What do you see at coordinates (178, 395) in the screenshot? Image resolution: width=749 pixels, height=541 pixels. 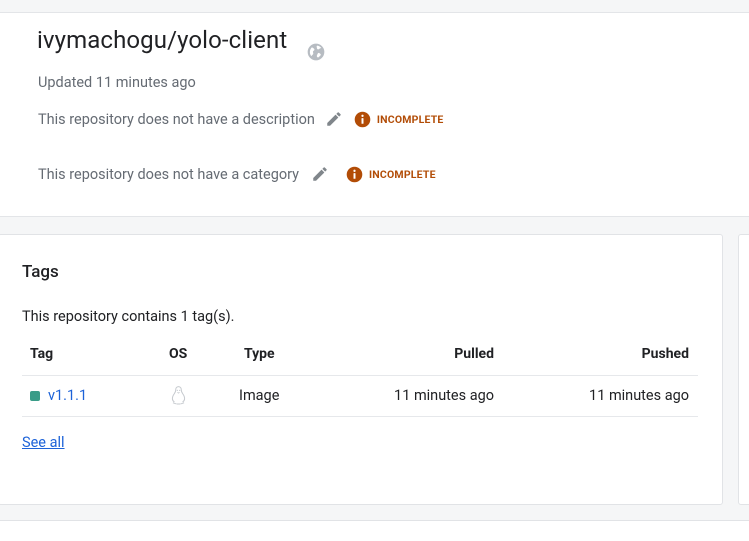 I see `linux-icon` at bounding box center [178, 395].